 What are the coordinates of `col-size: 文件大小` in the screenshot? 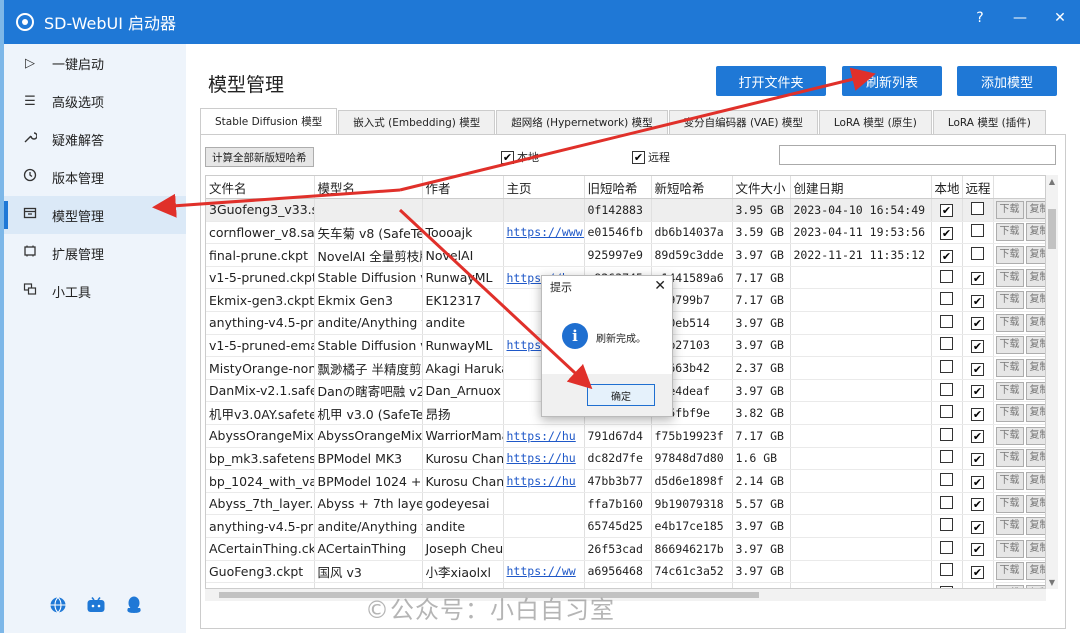 It's located at (761, 188).